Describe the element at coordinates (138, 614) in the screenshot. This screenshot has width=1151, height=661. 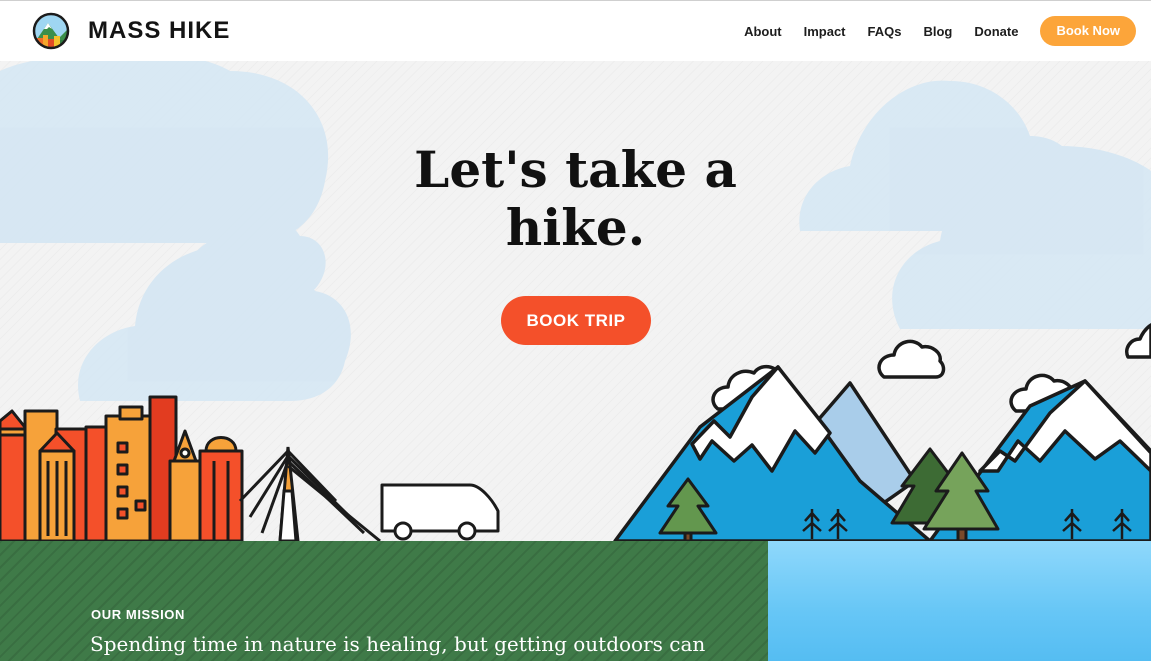
I see `mission-label: OUR MISSION` at that location.